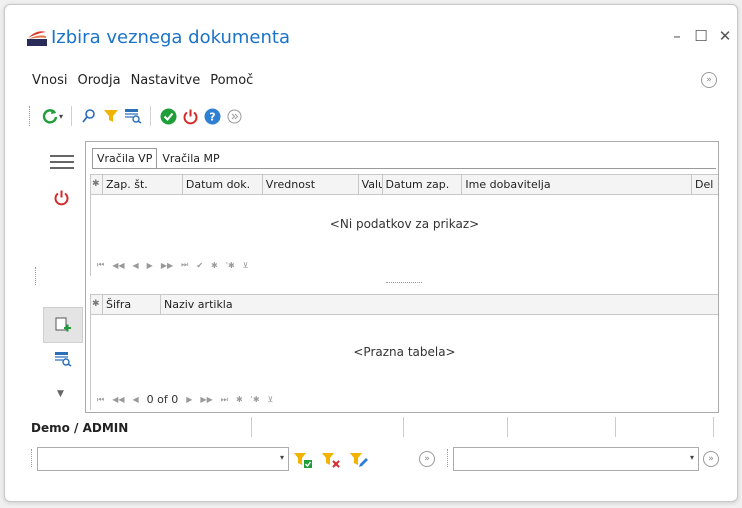 The height and width of the screenshot is (508, 742). I want to click on toolbar: ▾ ?, so click(137, 116).